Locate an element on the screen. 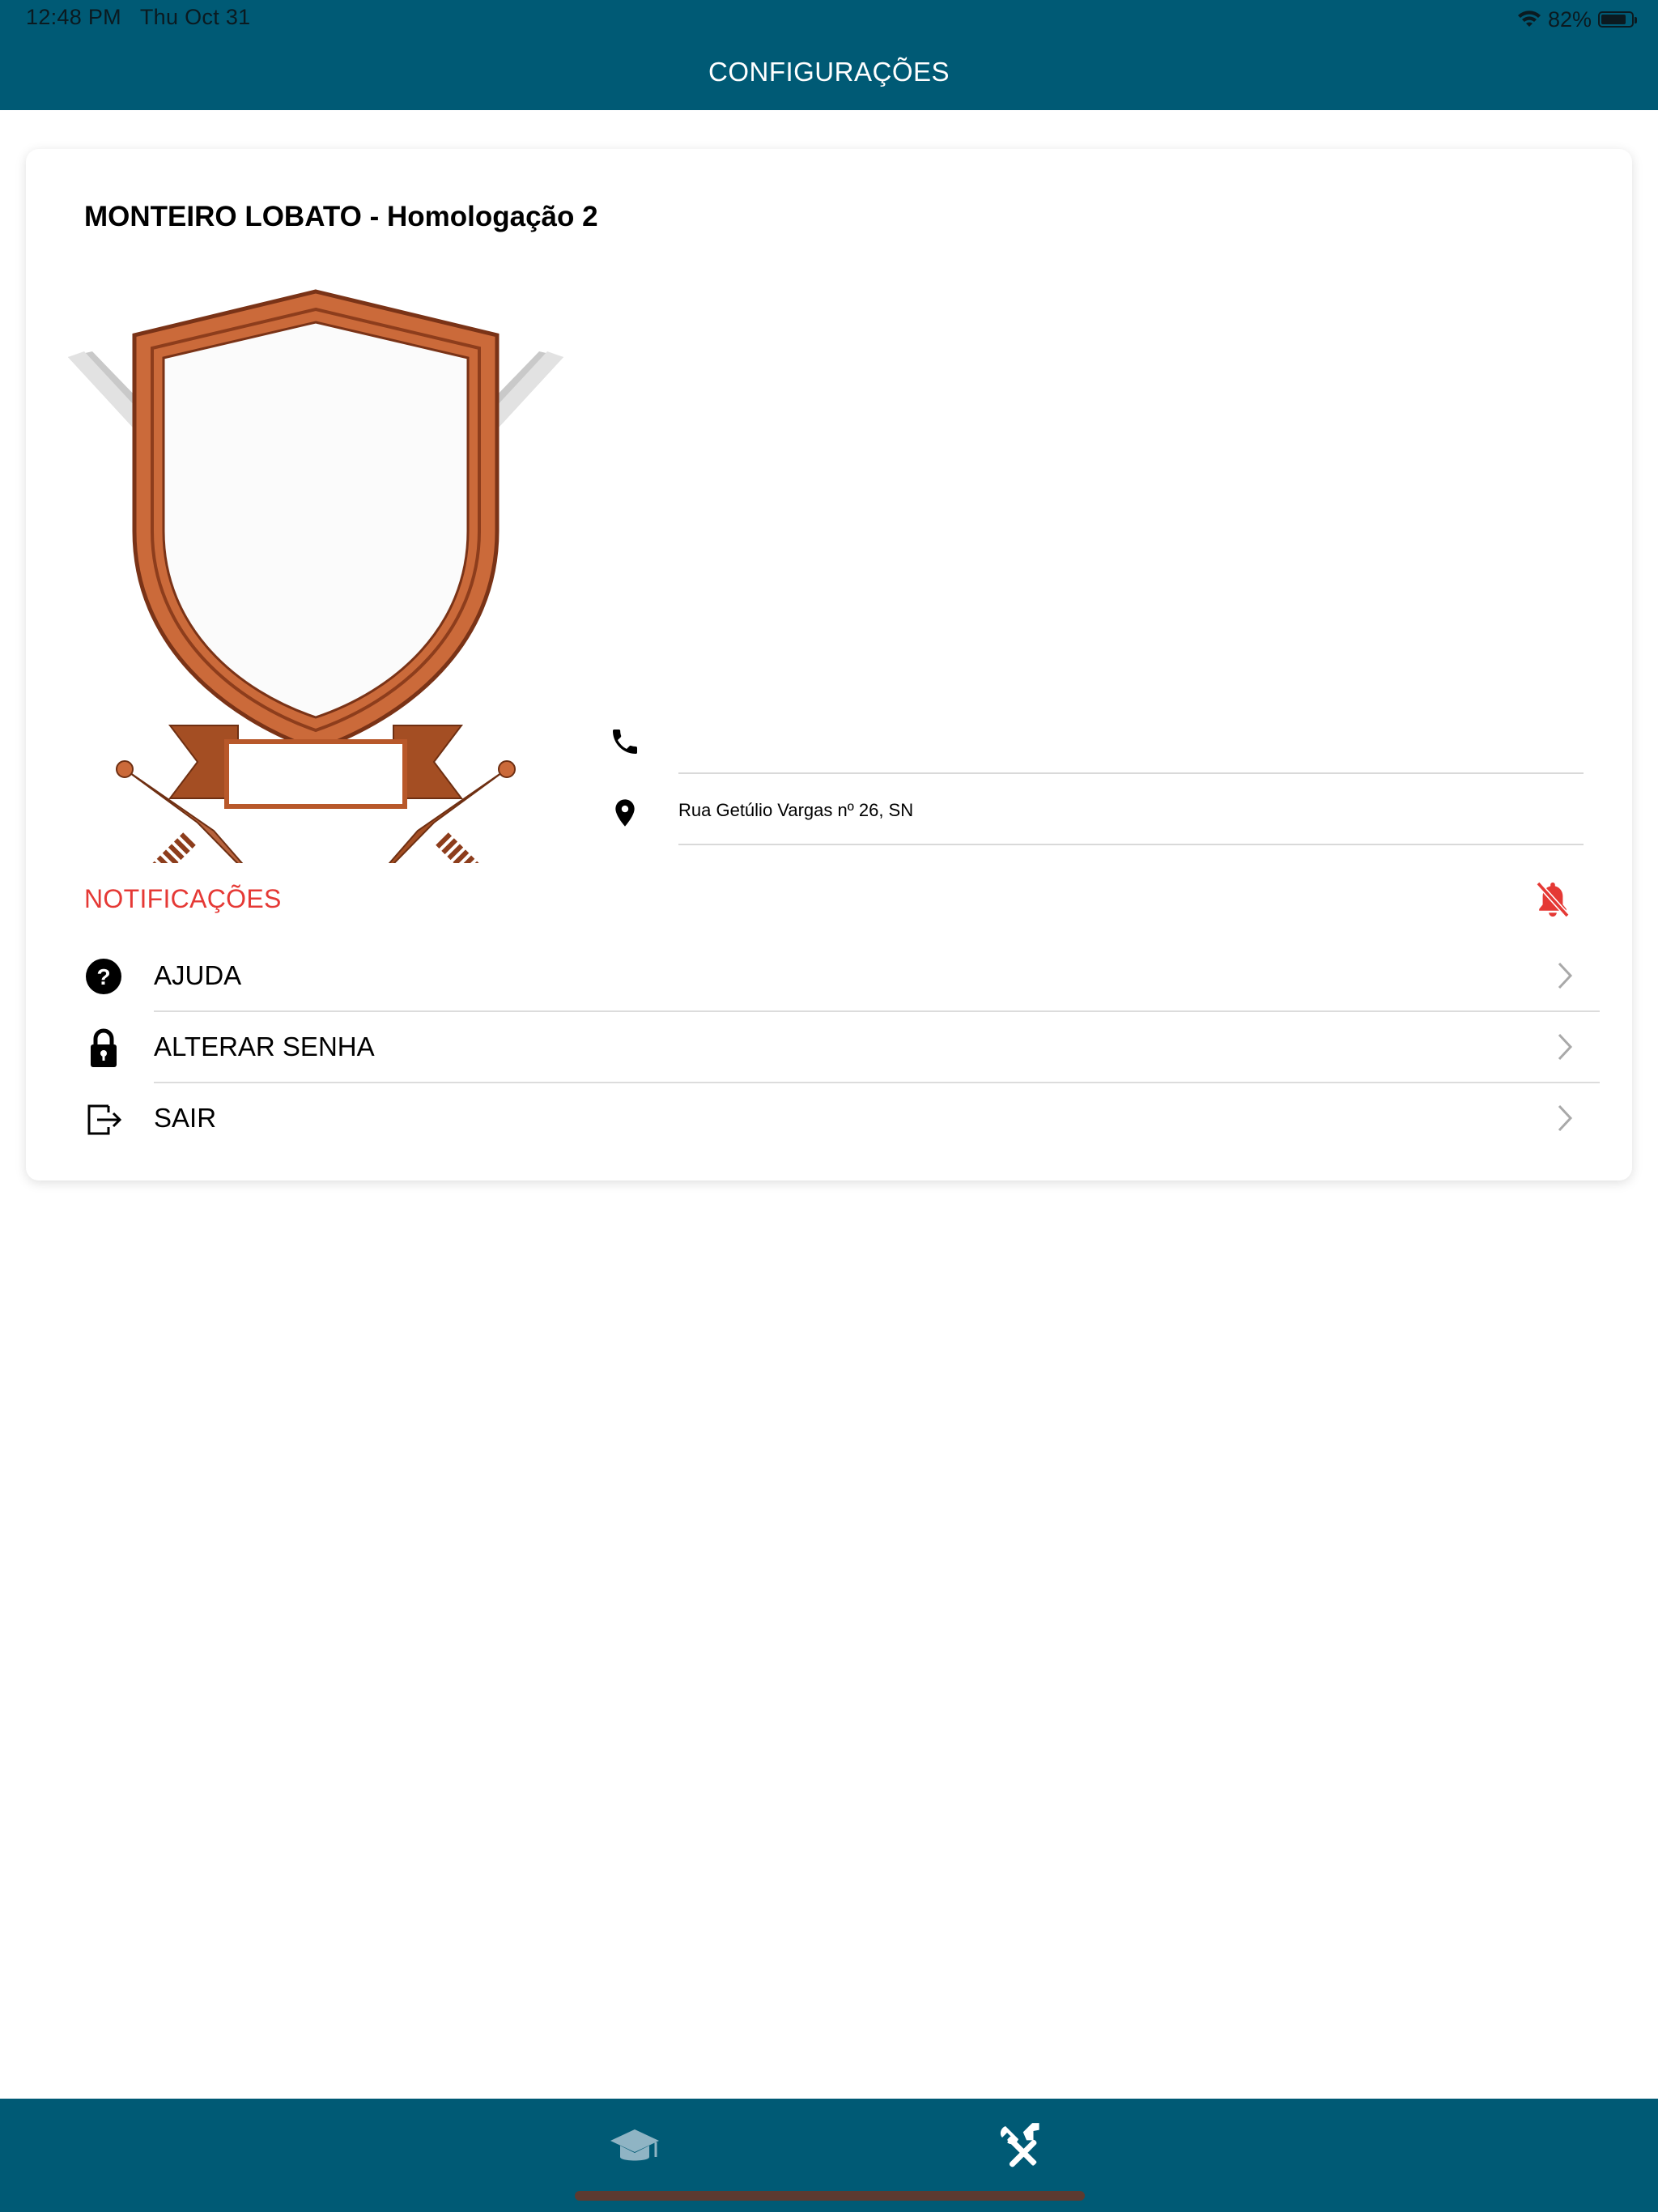 Image resolution: width=1658 pixels, height=2212 pixels. battery-percent: 82% is located at coordinates (1569, 19).